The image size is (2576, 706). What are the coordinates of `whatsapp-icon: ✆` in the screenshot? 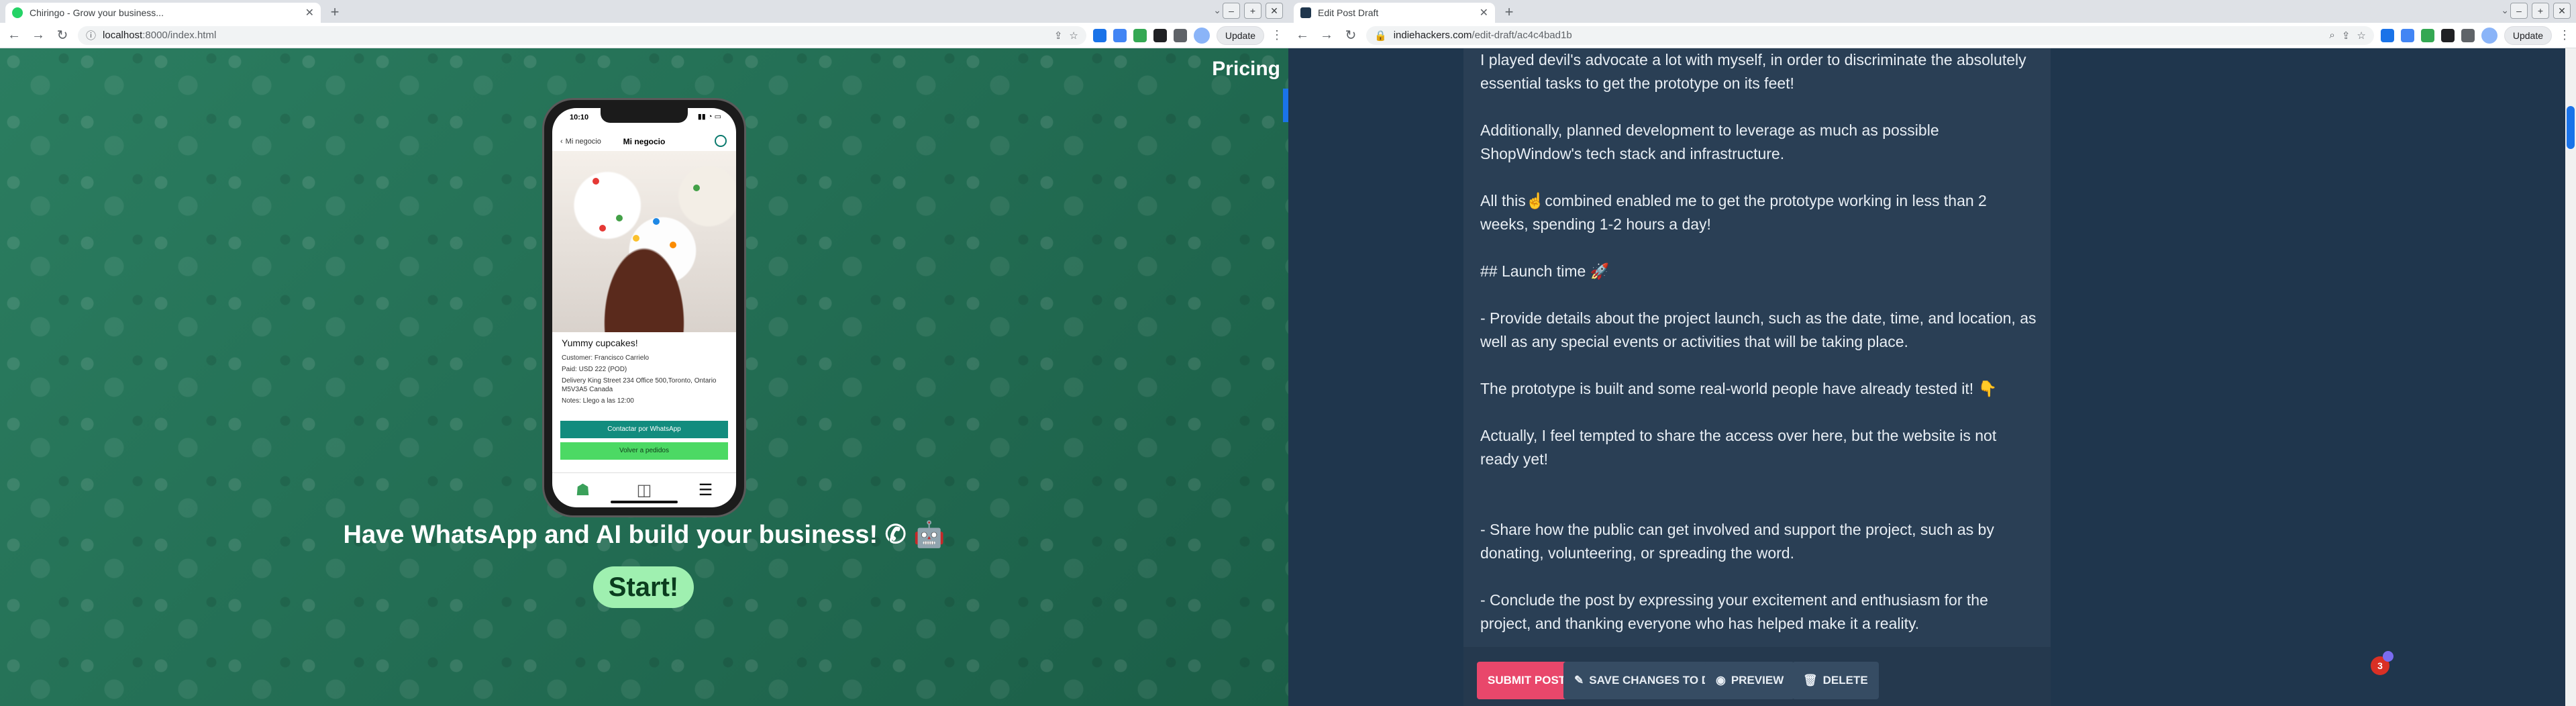 It's located at (895, 535).